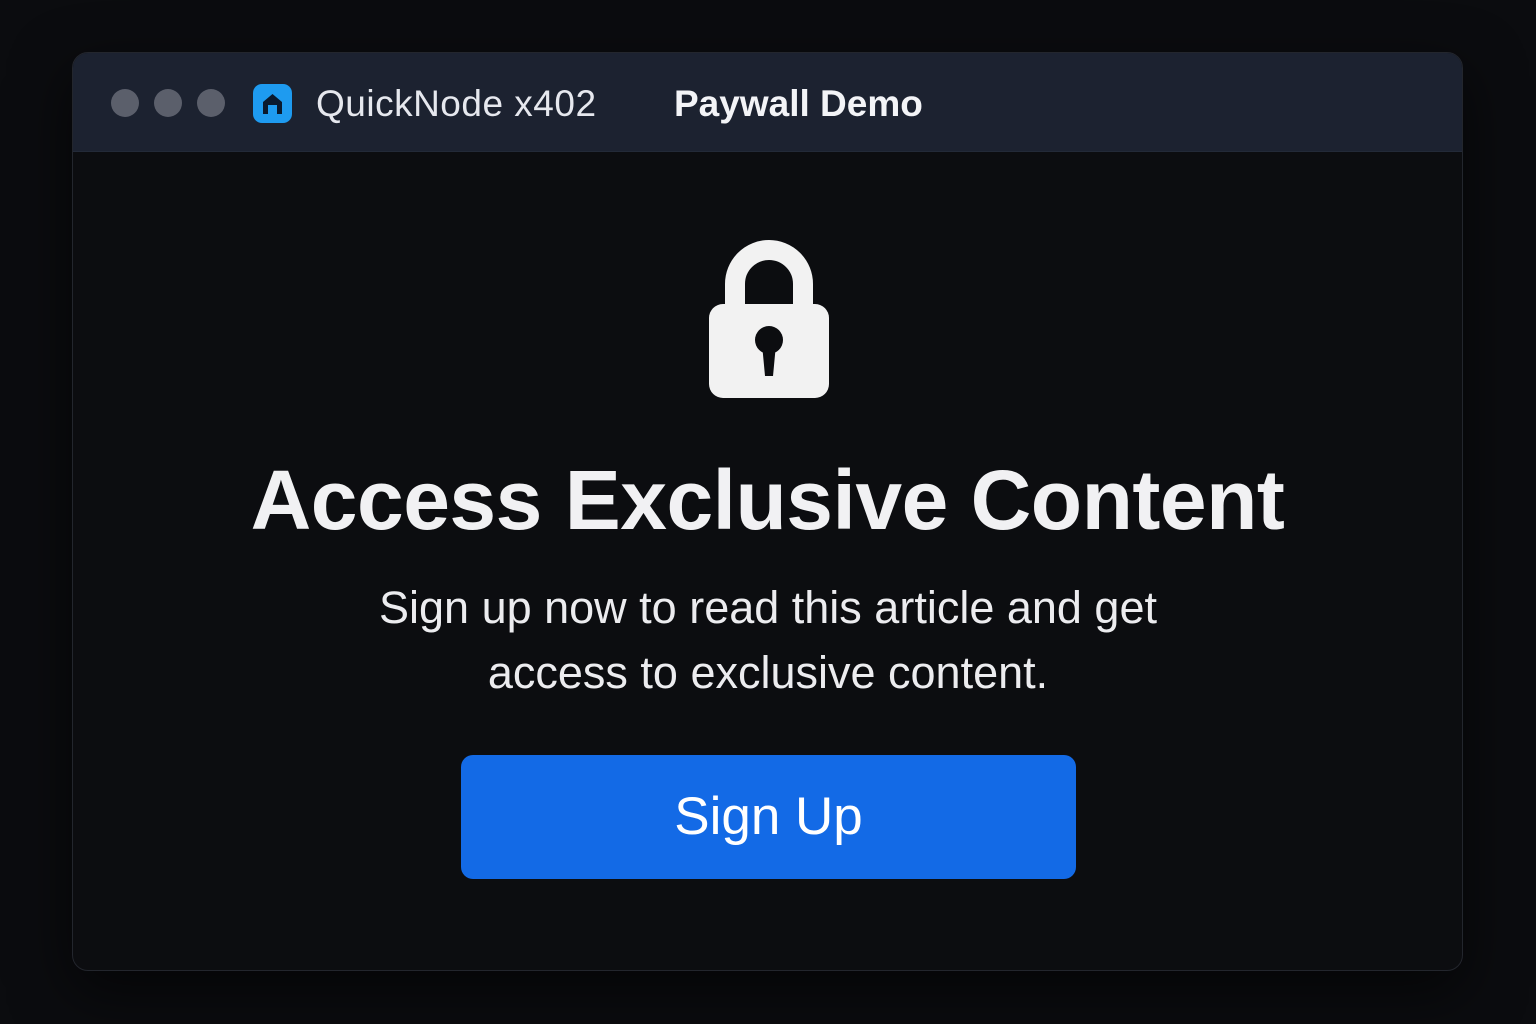 The height and width of the screenshot is (1024, 1536). What do you see at coordinates (125, 103) in the screenshot?
I see `close-window-button` at bounding box center [125, 103].